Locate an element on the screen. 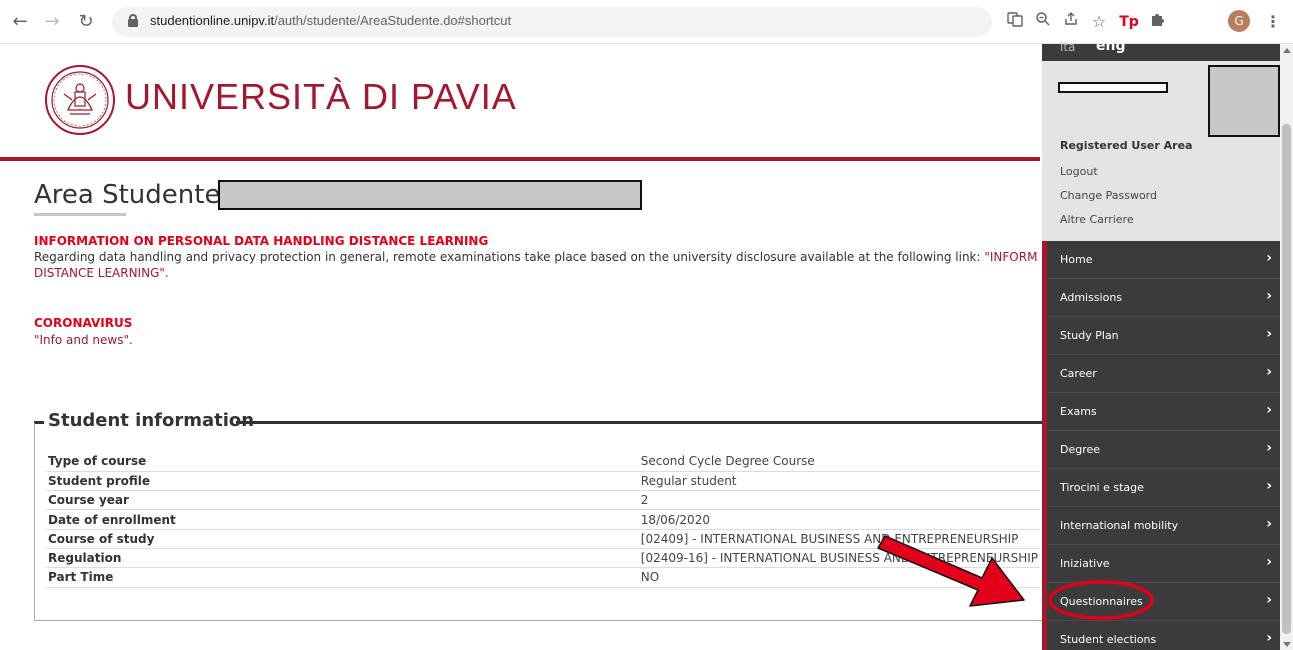 The height and width of the screenshot is (650, 1293). sidebar-item-study-plan: Study Plan › is located at coordinates (1163, 336).